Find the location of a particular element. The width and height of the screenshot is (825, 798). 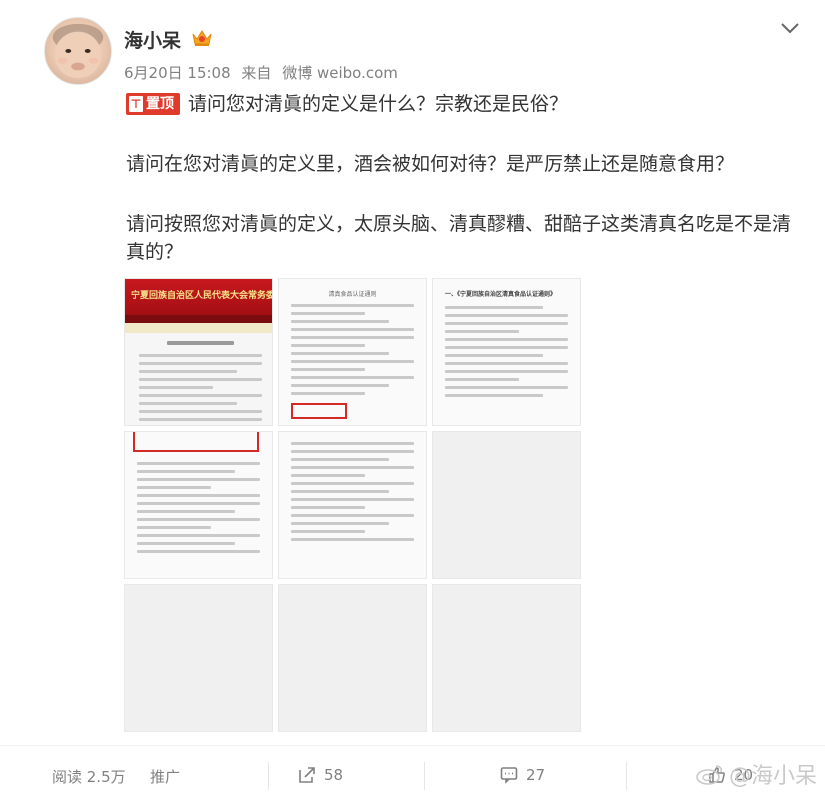

watermark-text: @海小呆 is located at coordinates (772, 776).